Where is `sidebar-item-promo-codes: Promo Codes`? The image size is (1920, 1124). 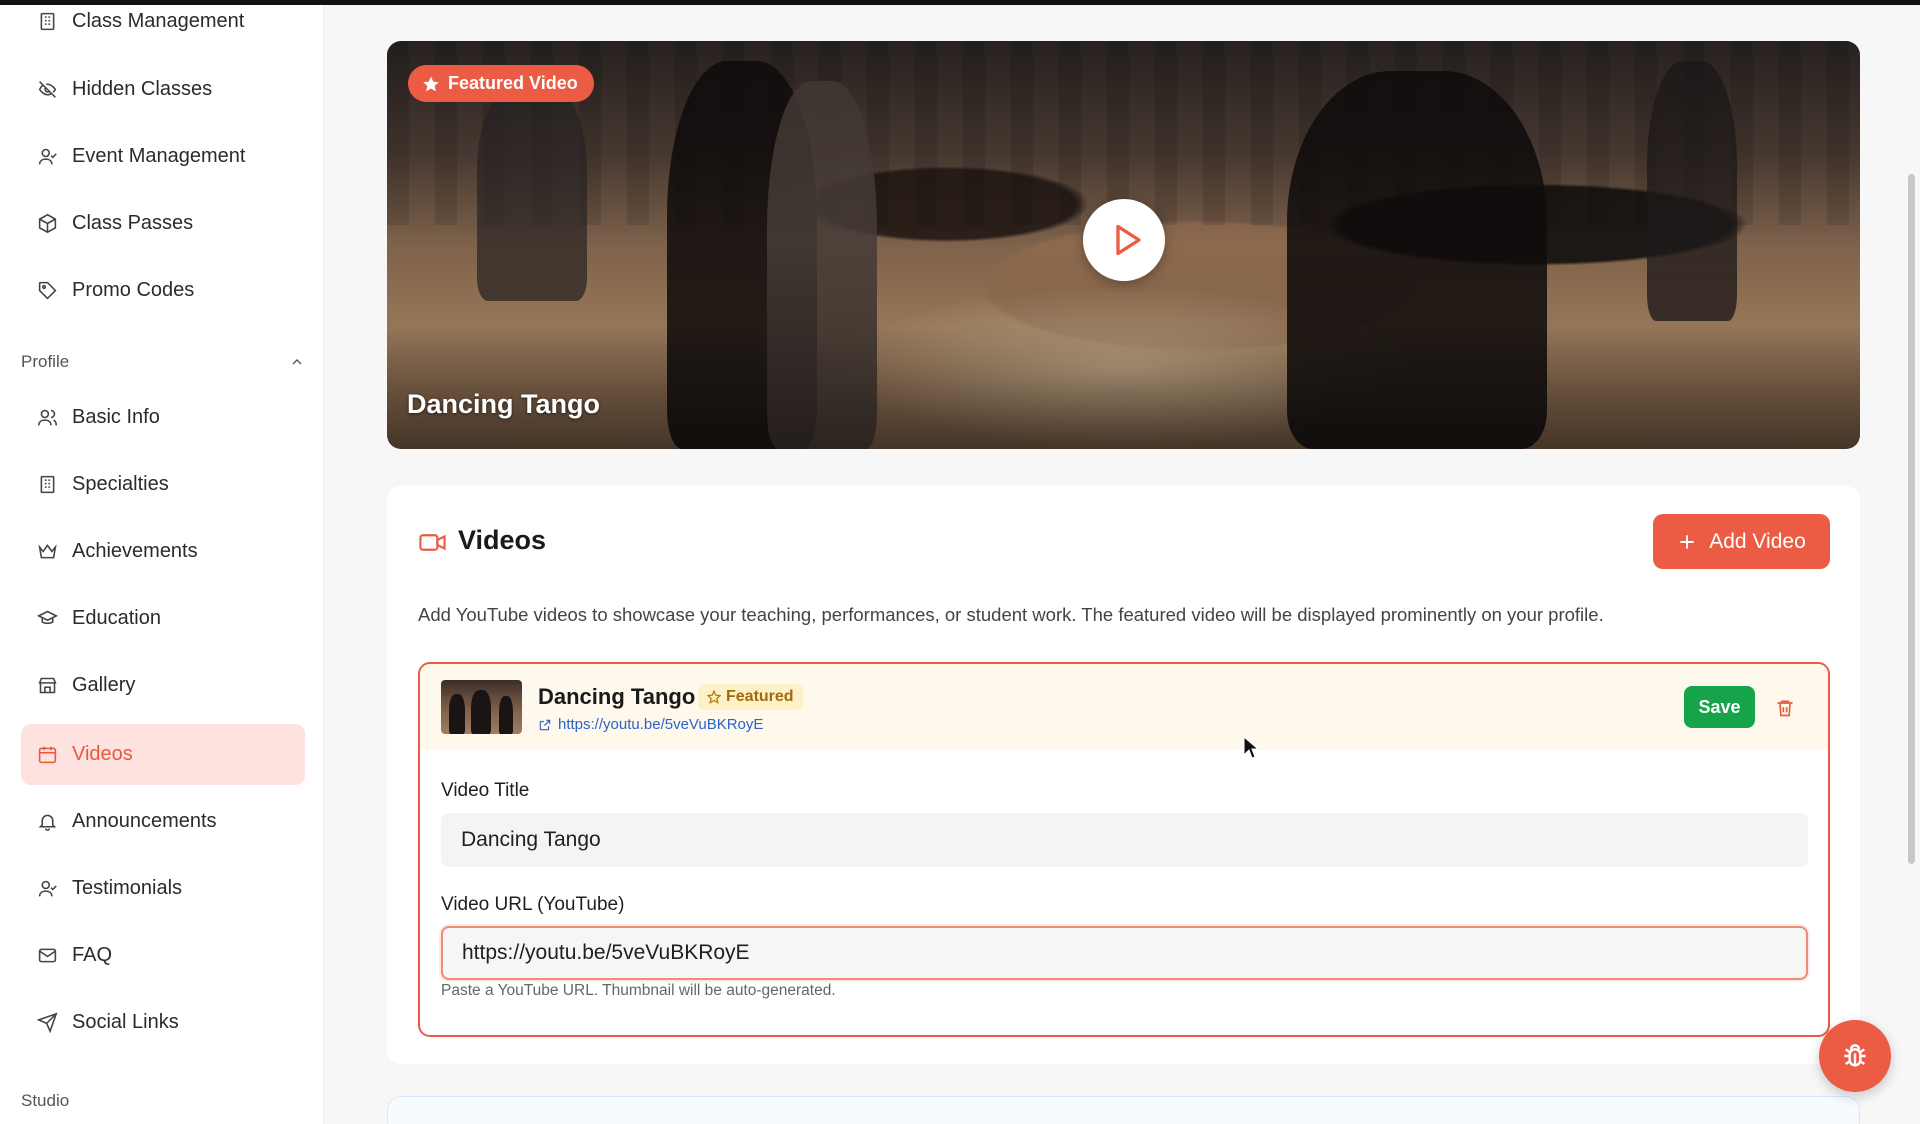
sidebar-item-promo-codes: Promo Codes is located at coordinates (163, 290).